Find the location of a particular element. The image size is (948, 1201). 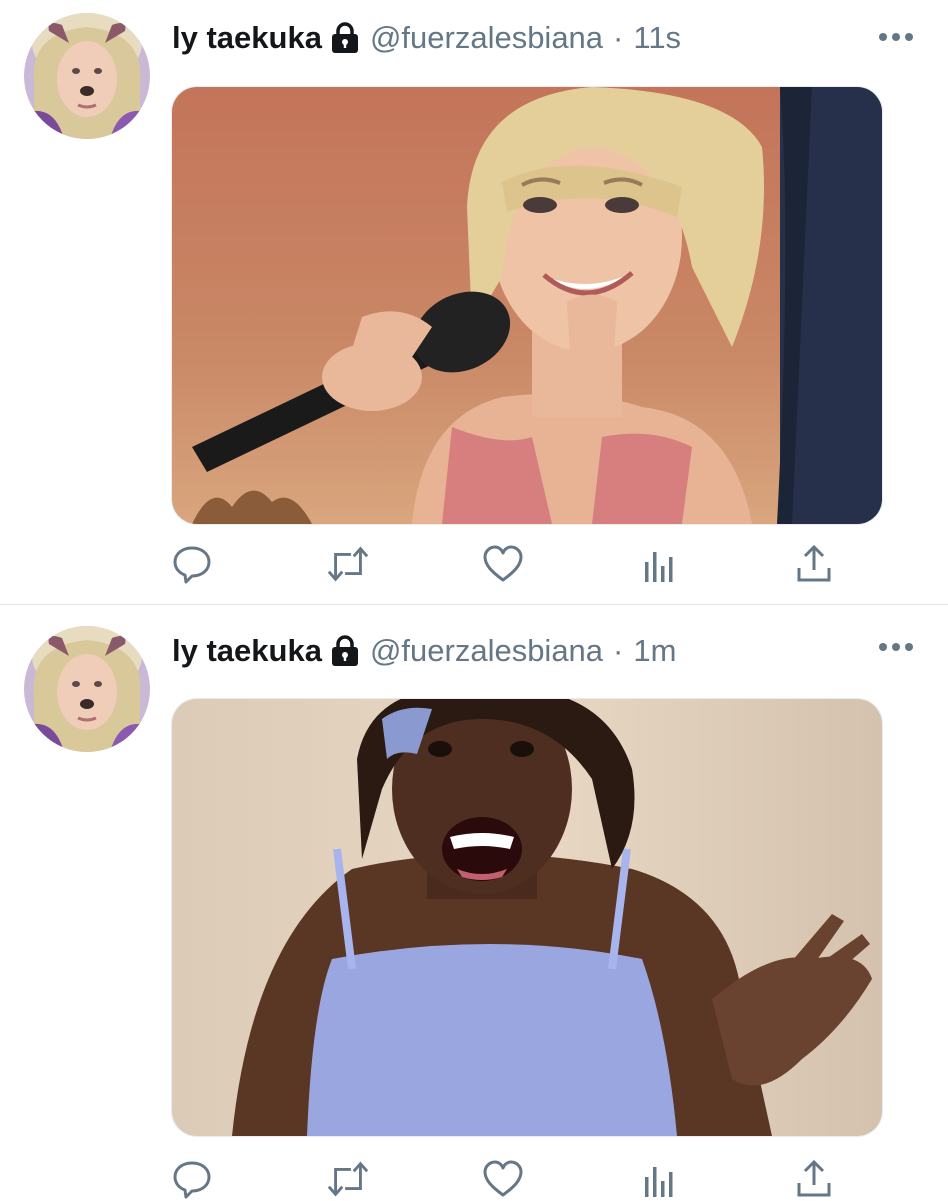

tweet-header: ly taekuka @fuerzalesbiana · 1m is located at coordinates (424, 651).